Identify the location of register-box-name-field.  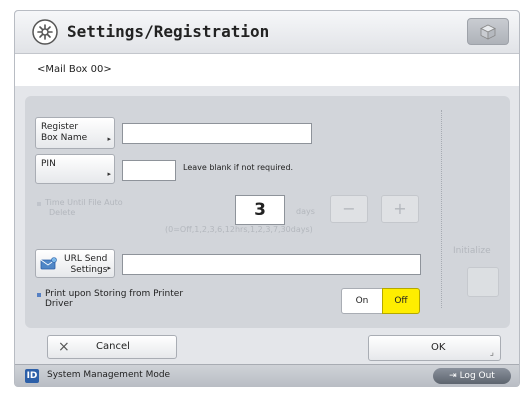
(217, 133).